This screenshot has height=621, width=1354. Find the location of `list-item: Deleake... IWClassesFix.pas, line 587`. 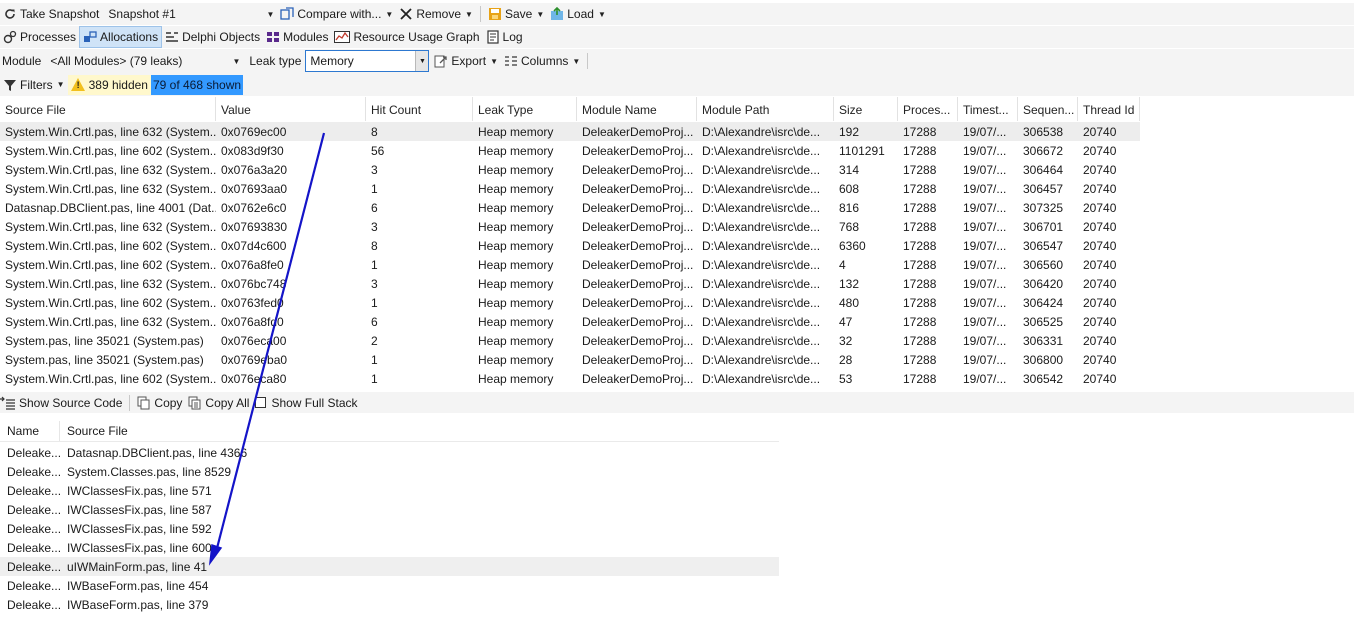

list-item: Deleake... IWClassesFix.pas, line 587 is located at coordinates (389, 509).